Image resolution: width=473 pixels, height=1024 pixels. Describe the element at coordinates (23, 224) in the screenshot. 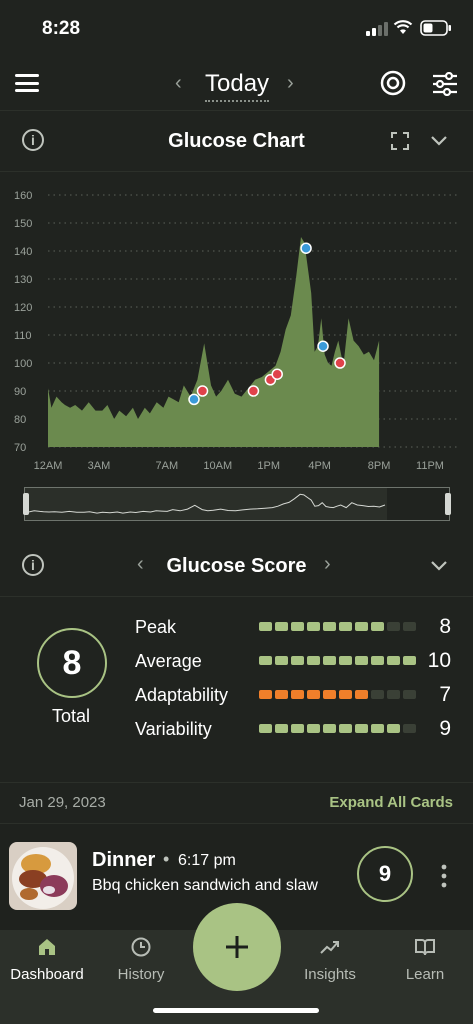

I see `y-tick-label: 150` at that location.